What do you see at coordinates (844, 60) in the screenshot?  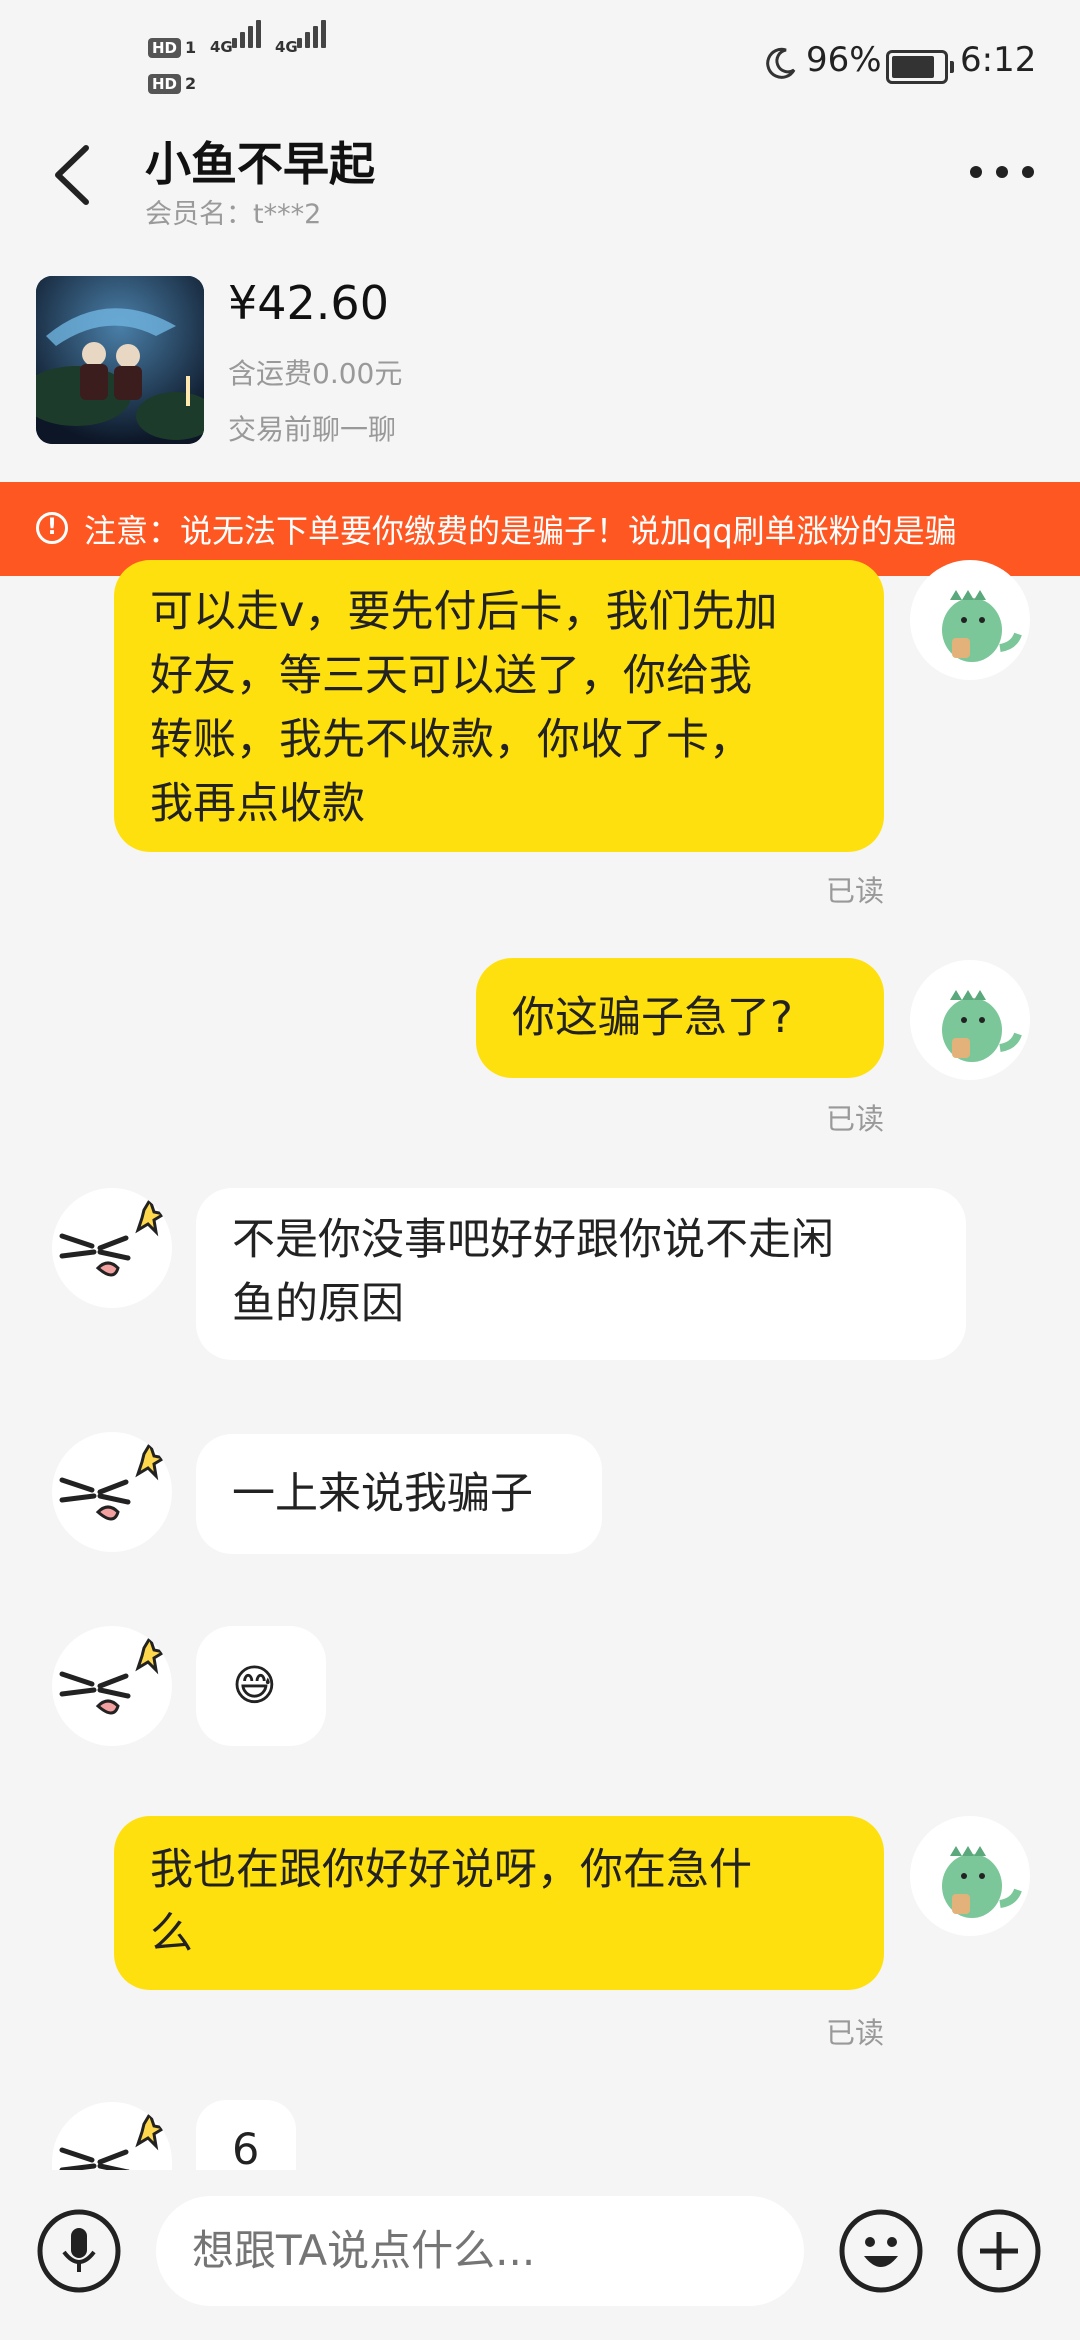 I see `battery-percent: 96%` at bounding box center [844, 60].